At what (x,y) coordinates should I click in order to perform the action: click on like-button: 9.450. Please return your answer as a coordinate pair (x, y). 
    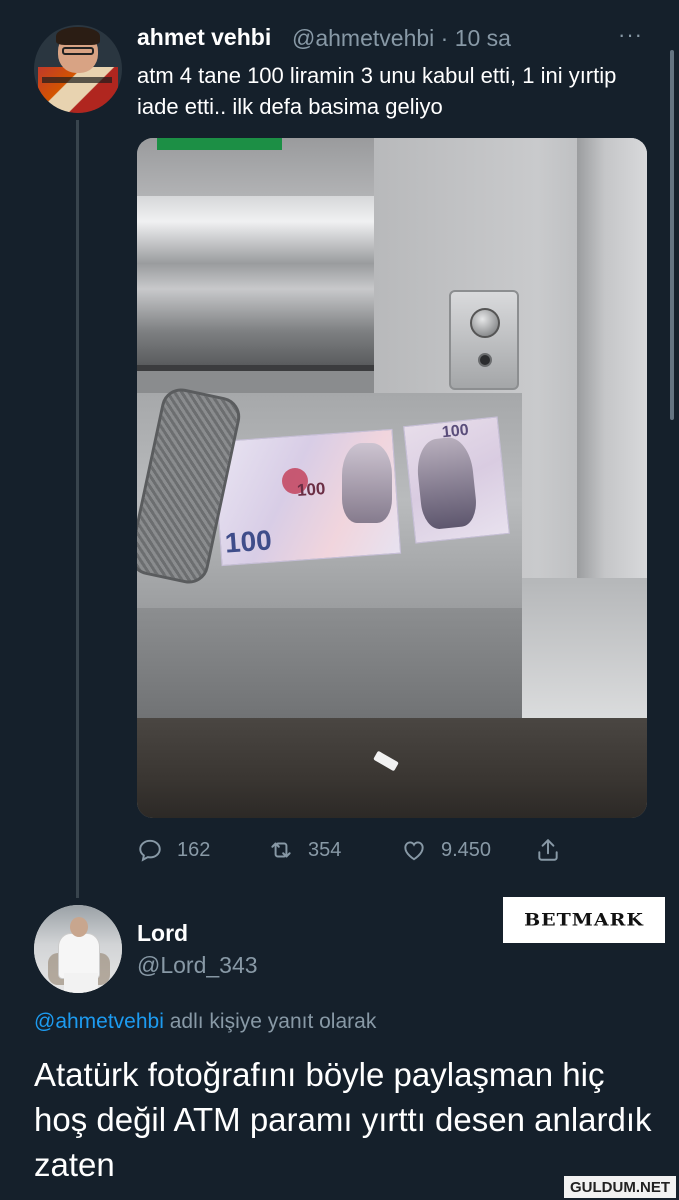
    Looking at the image, I should click on (446, 850).